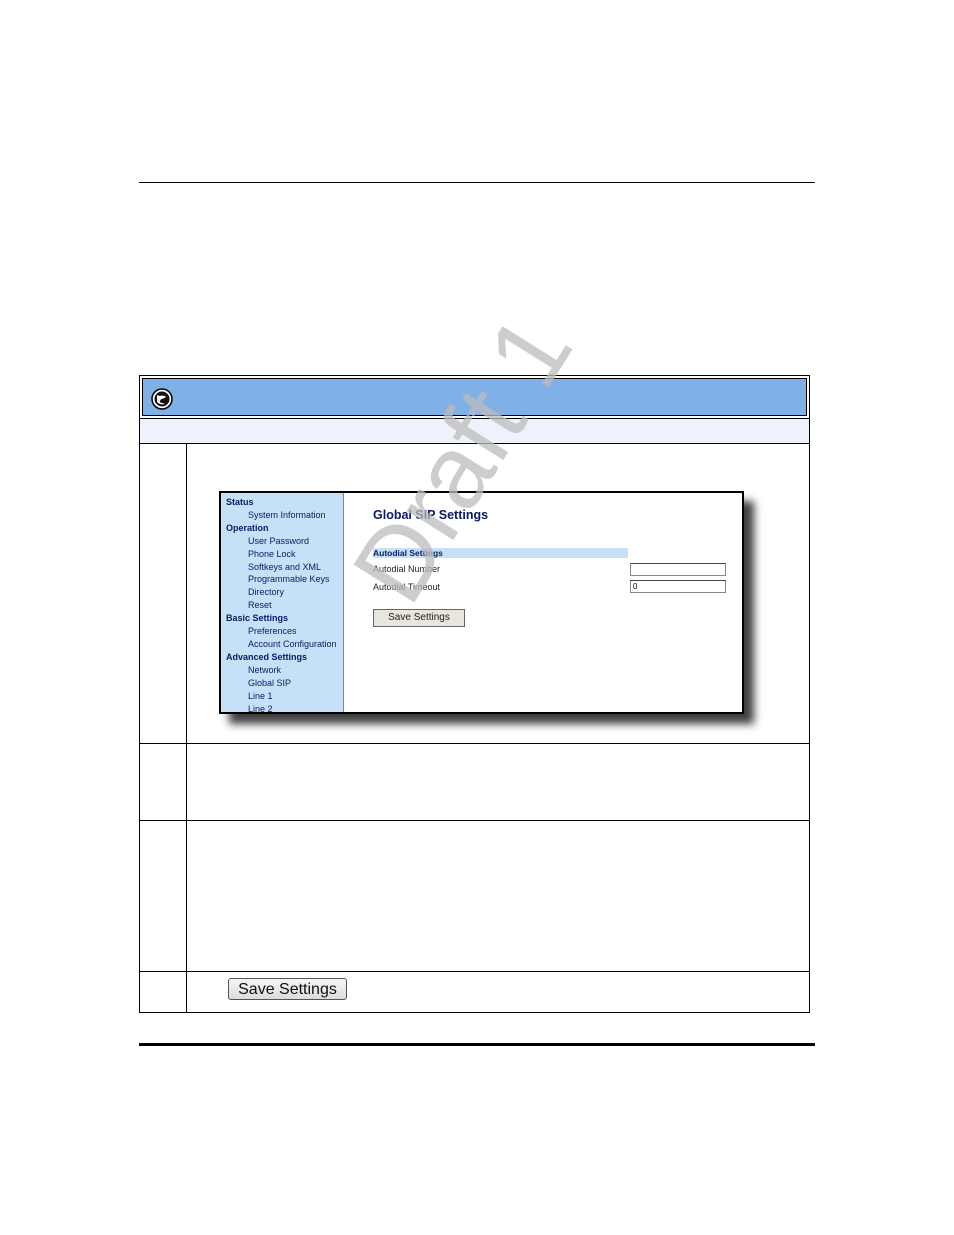 Image resolution: width=954 pixels, height=1235 pixels. I want to click on autodial-timeout-input: 0, so click(678, 586).